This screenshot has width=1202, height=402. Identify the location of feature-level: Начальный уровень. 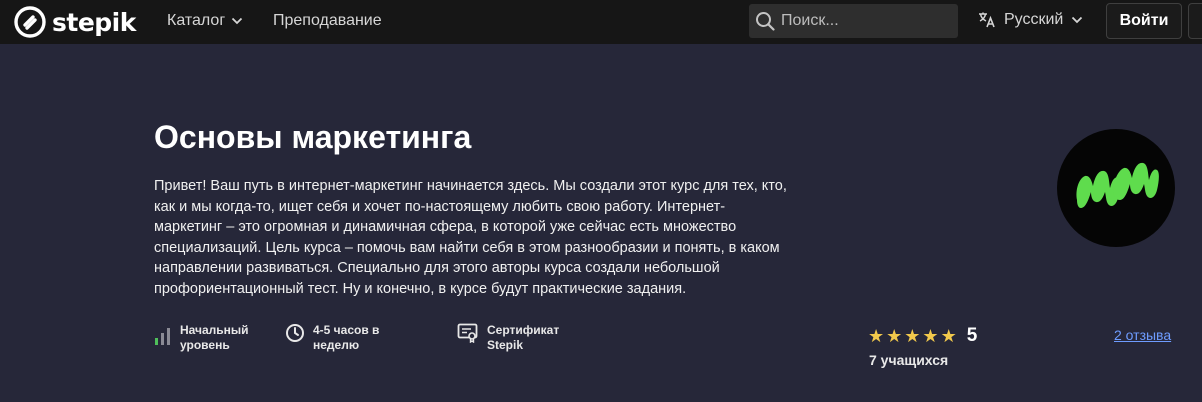
(201, 338).